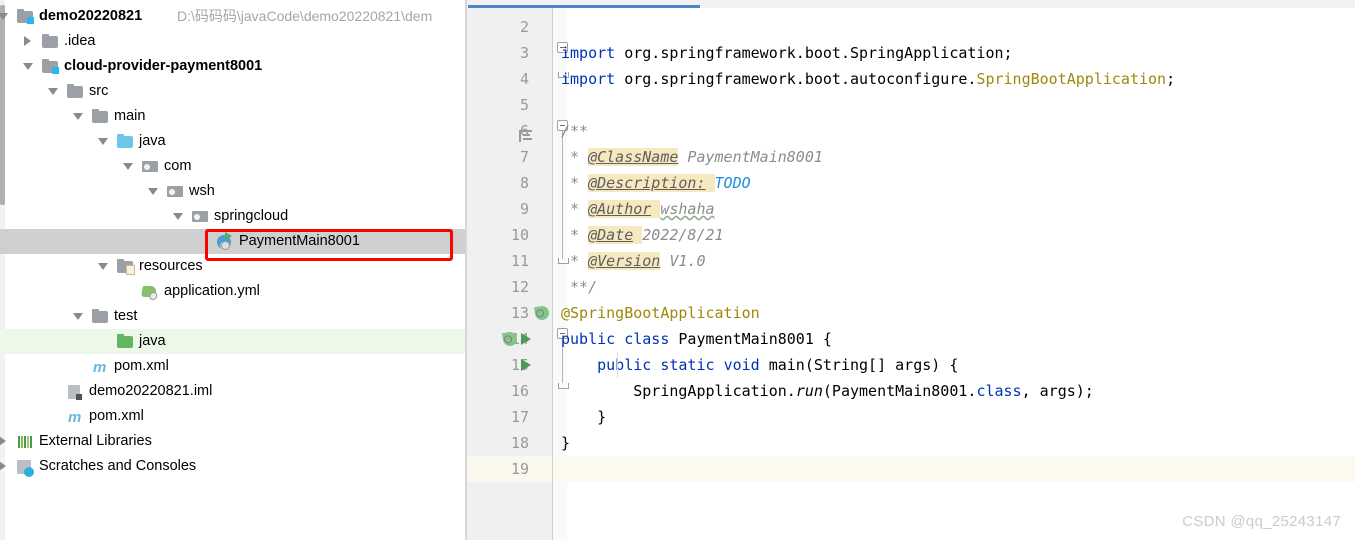 This screenshot has height=540, width=1355. I want to click on code-line: 8 * @Description: TODO, so click(911, 183).